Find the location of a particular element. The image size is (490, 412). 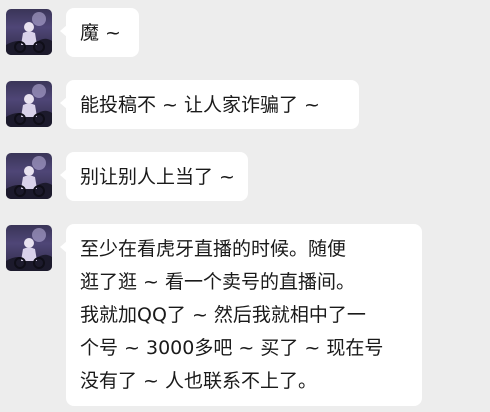

message-text-line: 逛了逛 ~ 看一个卖号的直播间。 is located at coordinates (217, 282).